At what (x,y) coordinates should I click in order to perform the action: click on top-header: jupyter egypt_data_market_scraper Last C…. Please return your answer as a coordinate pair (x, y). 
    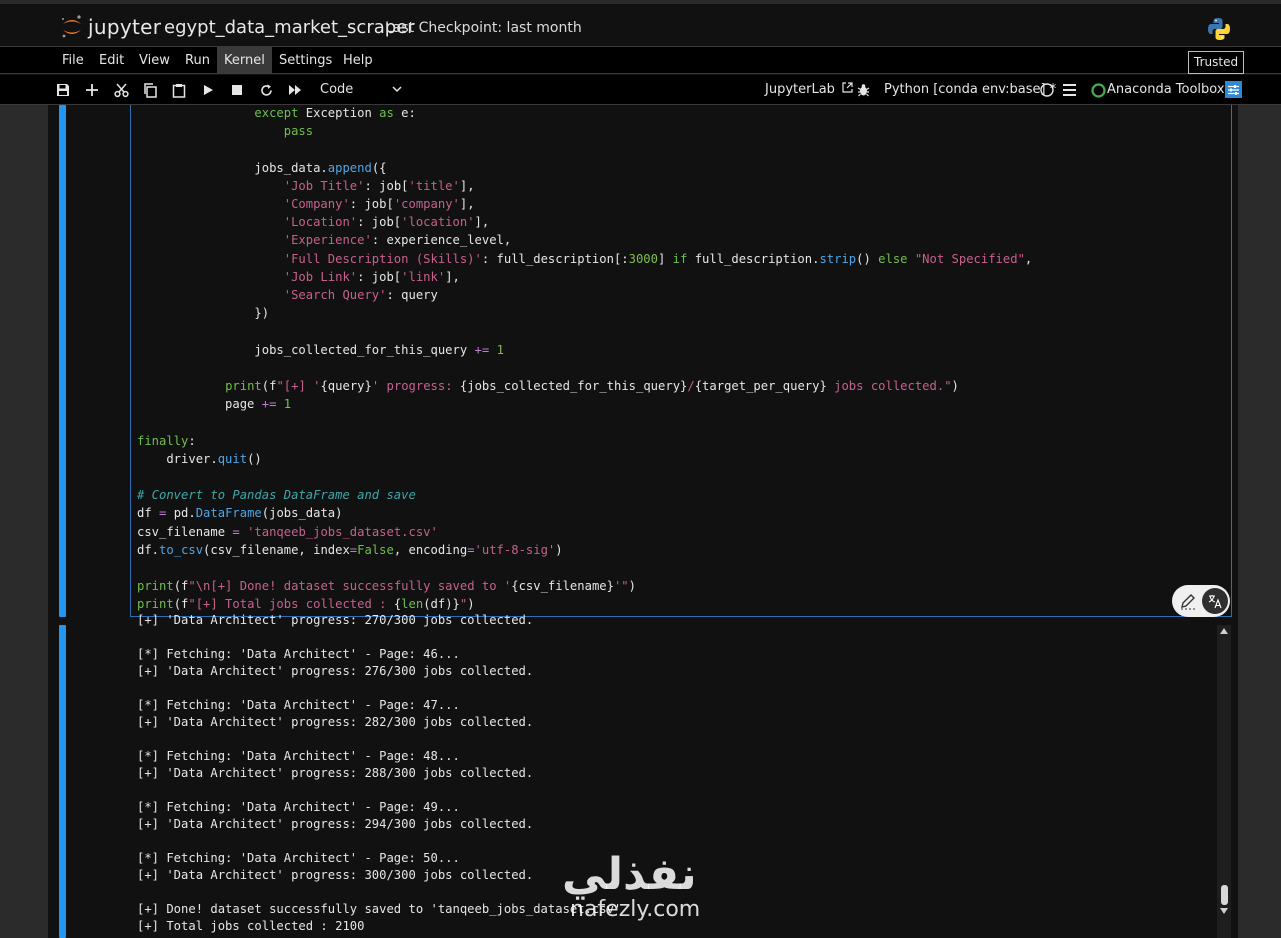
    Looking at the image, I should click on (640, 23).